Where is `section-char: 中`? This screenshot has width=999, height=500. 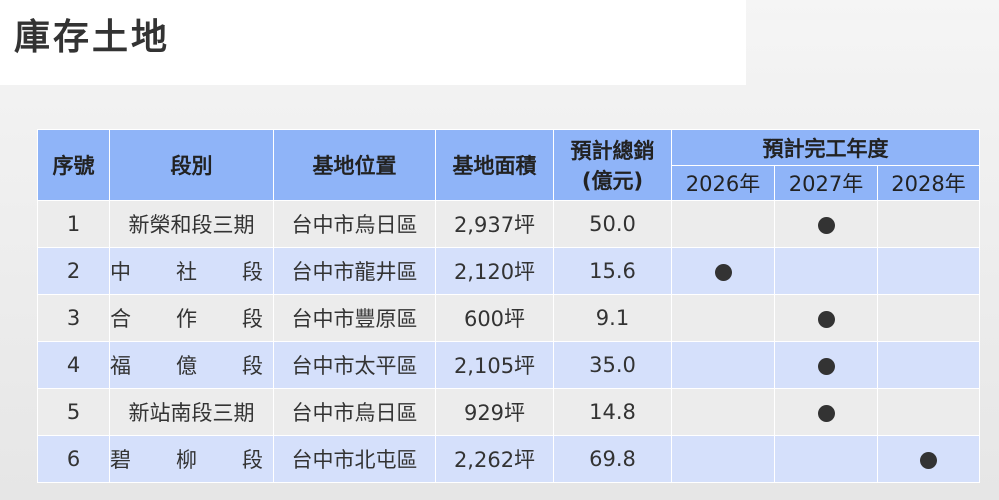 section-char: 中 is located at coordinates (121, 272).